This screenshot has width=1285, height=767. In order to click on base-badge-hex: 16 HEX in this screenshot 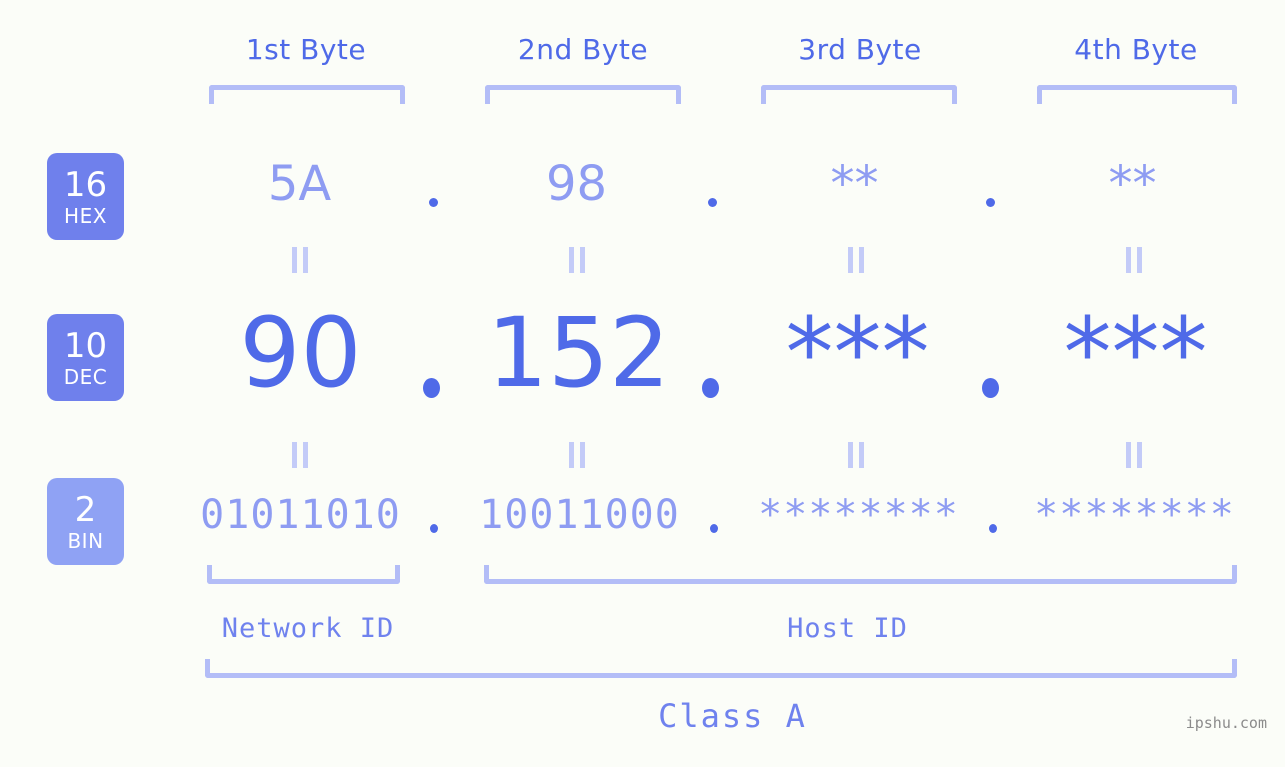, I will do `click(85, 196)`.